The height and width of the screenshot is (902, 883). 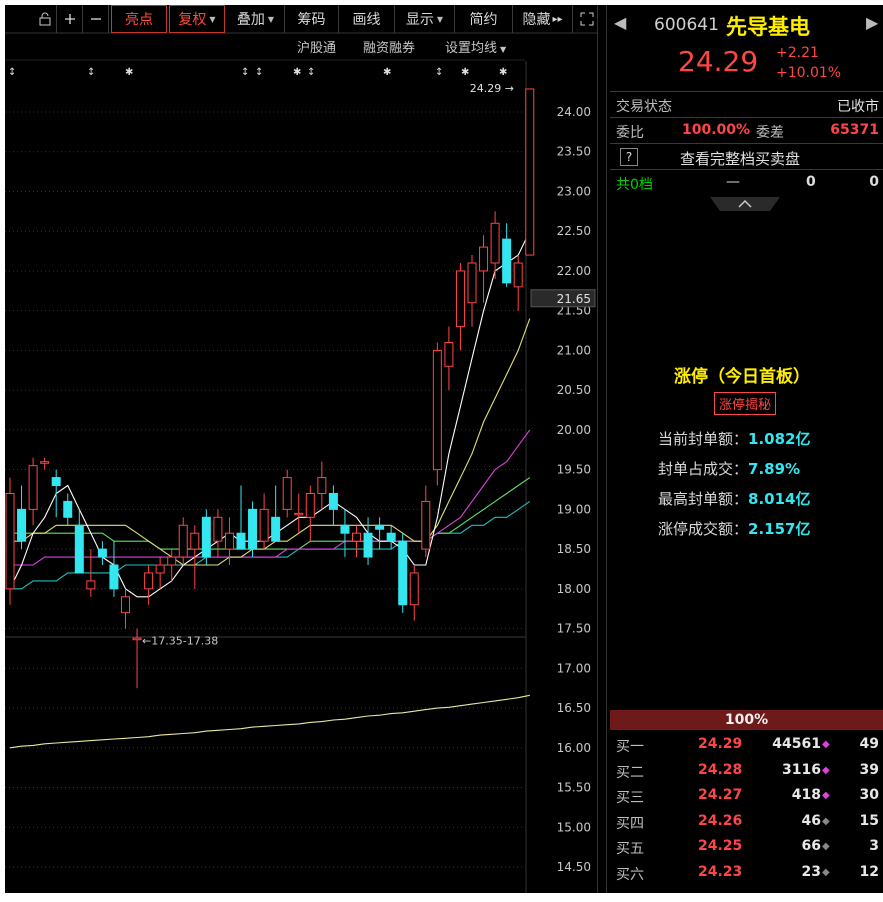 What do you see at coordinates (869, 795) in the screenshot?
I see `bid-count: 30` at bounding box center [869, 795].